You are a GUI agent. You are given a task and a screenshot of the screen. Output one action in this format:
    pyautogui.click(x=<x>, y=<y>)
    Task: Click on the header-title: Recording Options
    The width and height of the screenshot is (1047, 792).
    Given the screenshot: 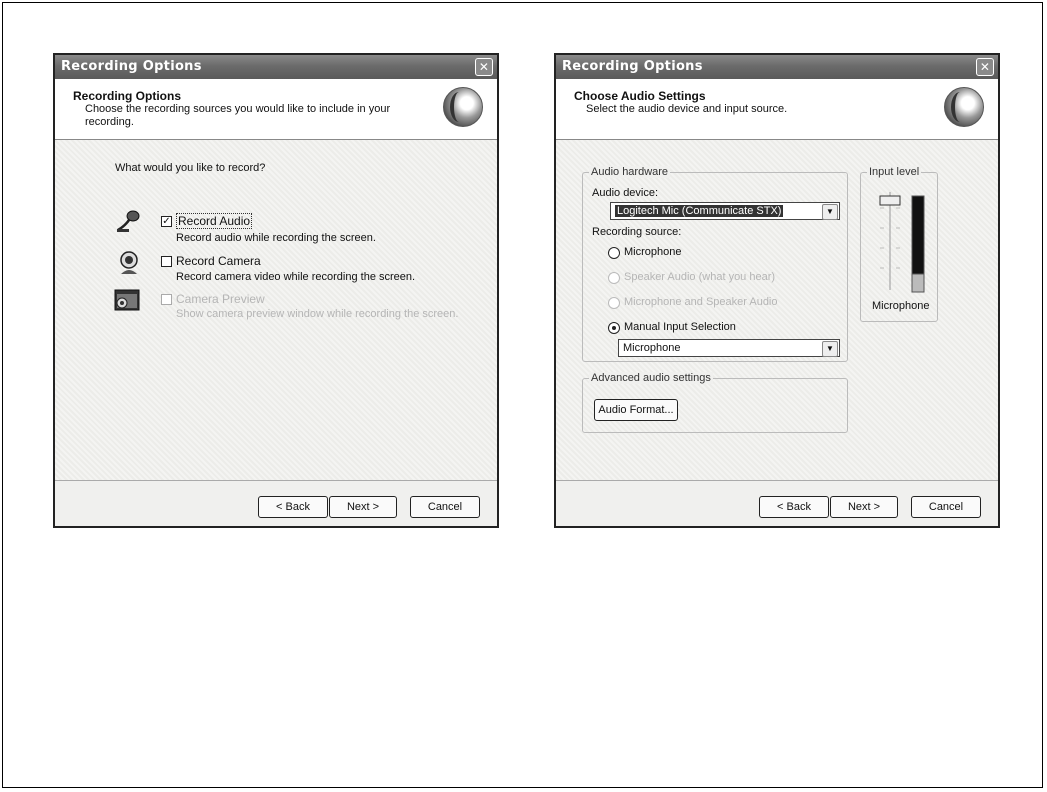 What is the action you would take?
    pyautogui.click(x=127, y=96)
    